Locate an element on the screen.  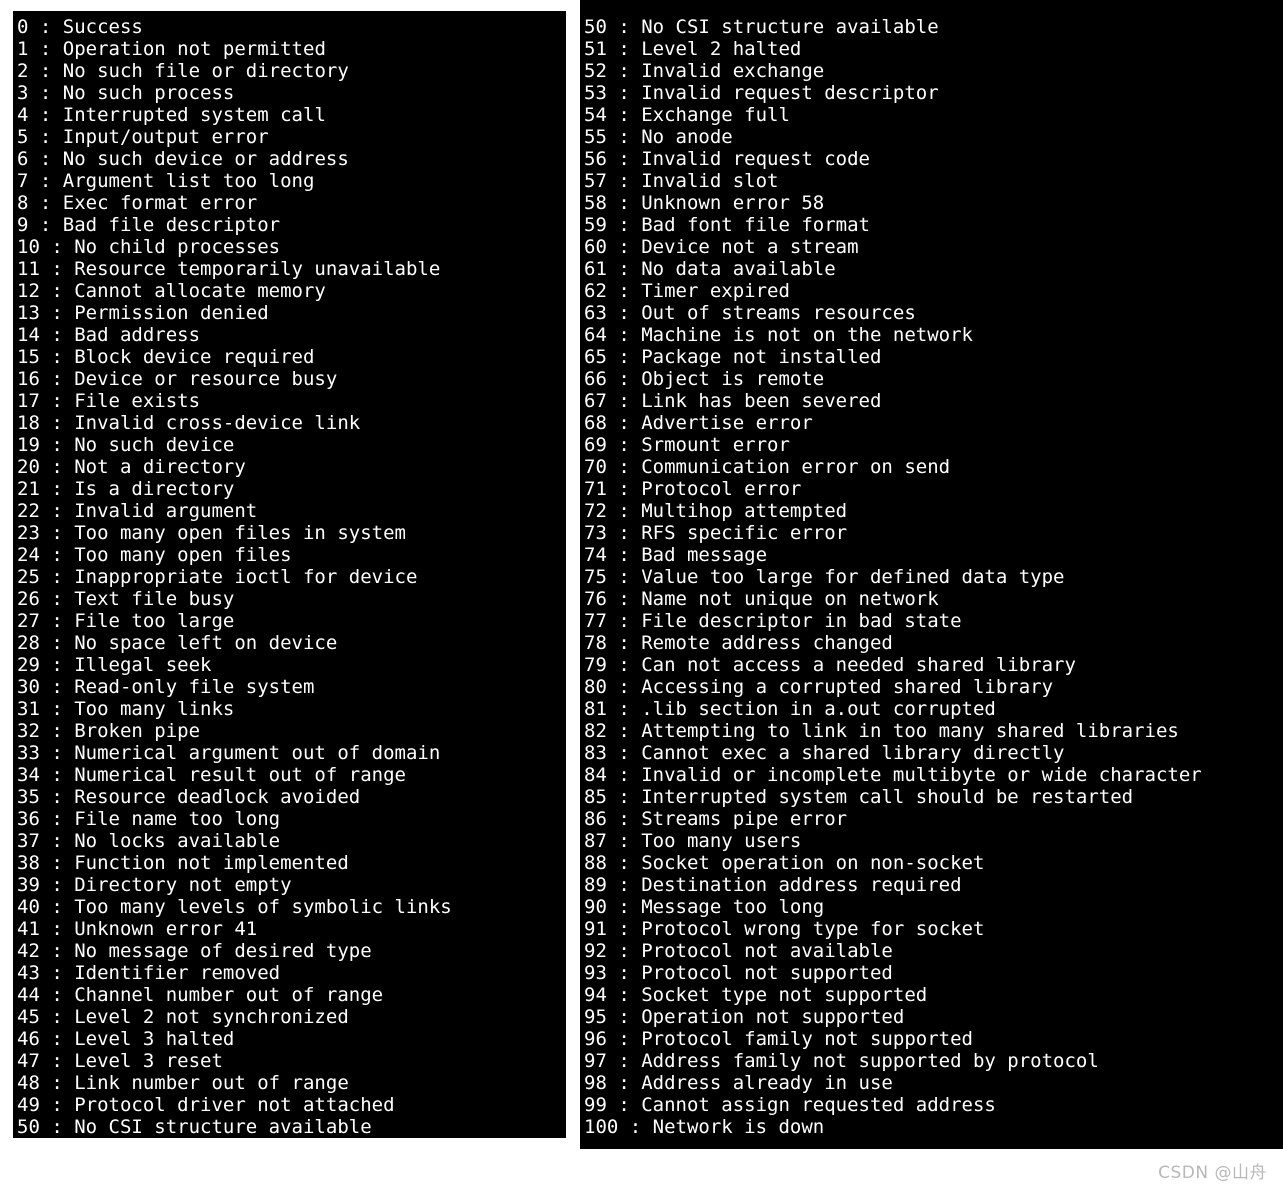
errno-message: Permission denied is located at coordinates (171, 313).